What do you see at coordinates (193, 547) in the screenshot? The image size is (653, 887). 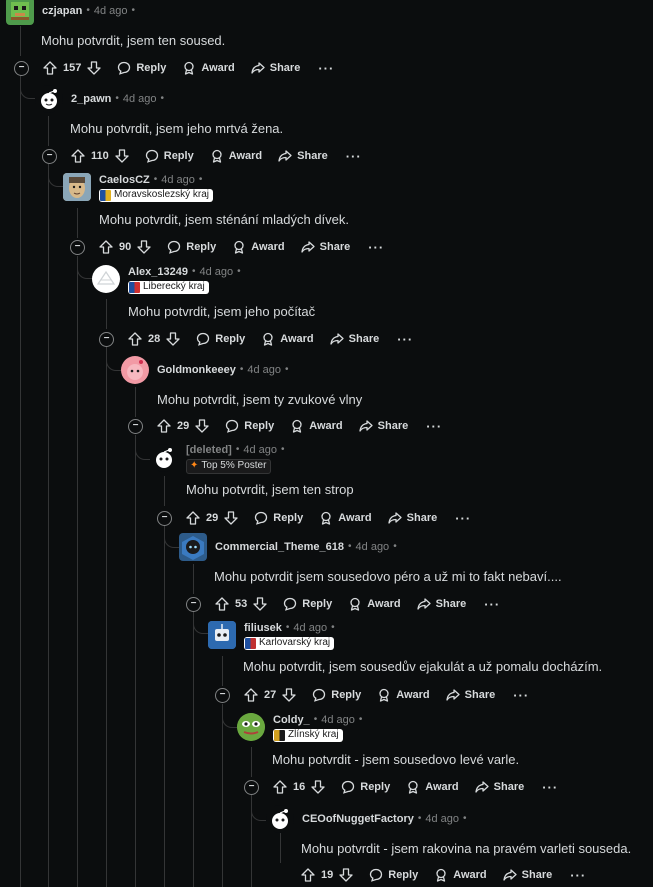 I see `hooded-avatar-icon` at bounding box center [193, 547].